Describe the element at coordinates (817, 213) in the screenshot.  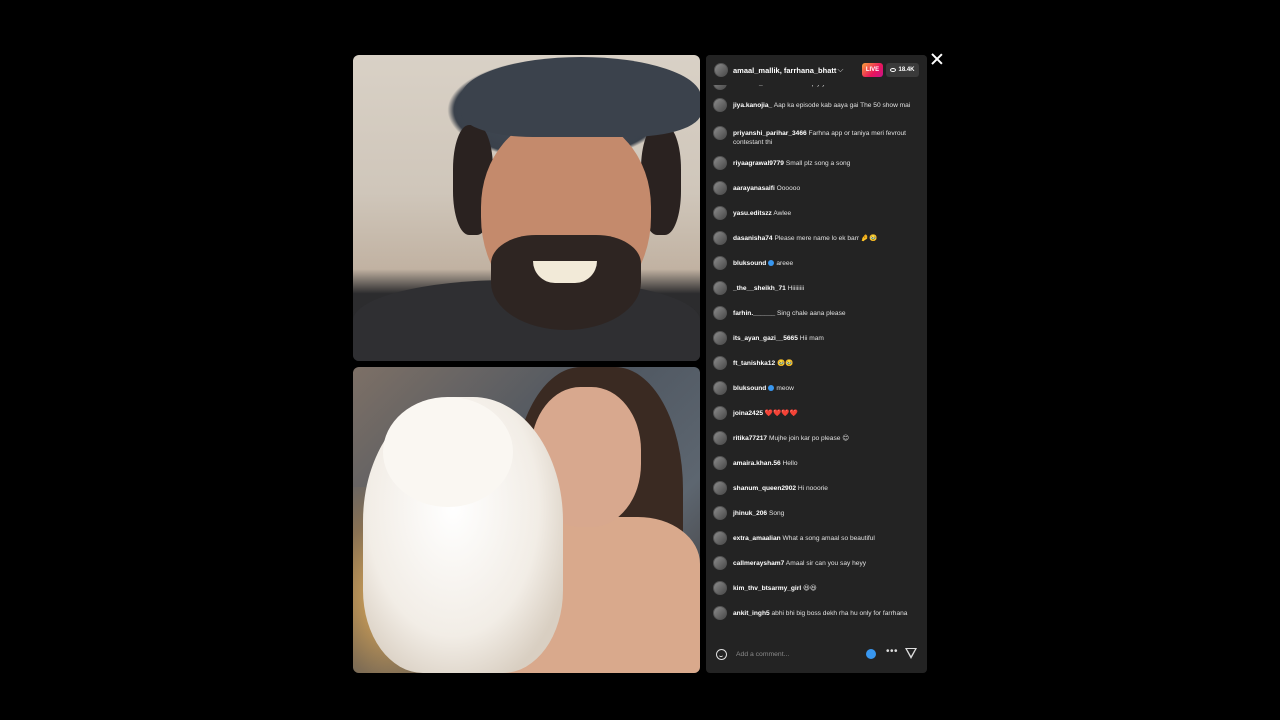
I see `comment-row: yasu.editszz Awlee` at that location.